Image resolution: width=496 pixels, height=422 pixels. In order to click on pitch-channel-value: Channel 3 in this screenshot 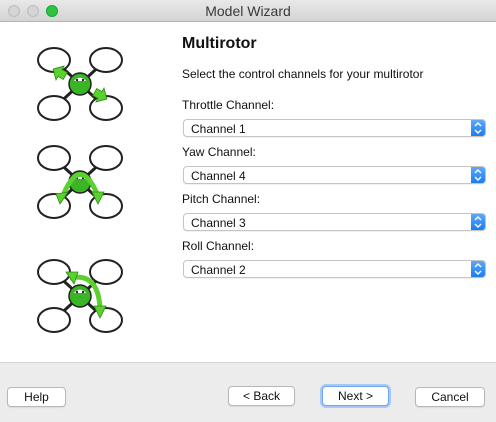, I will do `click(218, 223)`.